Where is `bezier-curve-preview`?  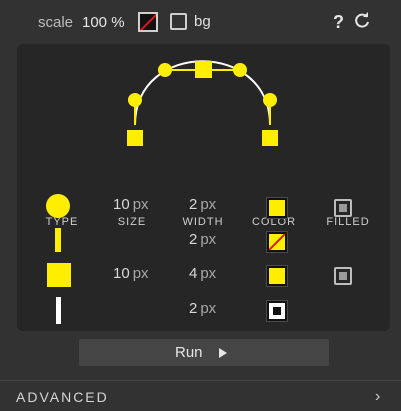 bezier-curve-preview is located at coordinates (202, 103).